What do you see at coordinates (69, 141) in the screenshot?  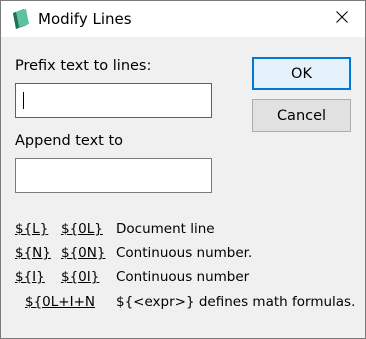 I see `append-label: Append text to` at bounding box center [69, 141].